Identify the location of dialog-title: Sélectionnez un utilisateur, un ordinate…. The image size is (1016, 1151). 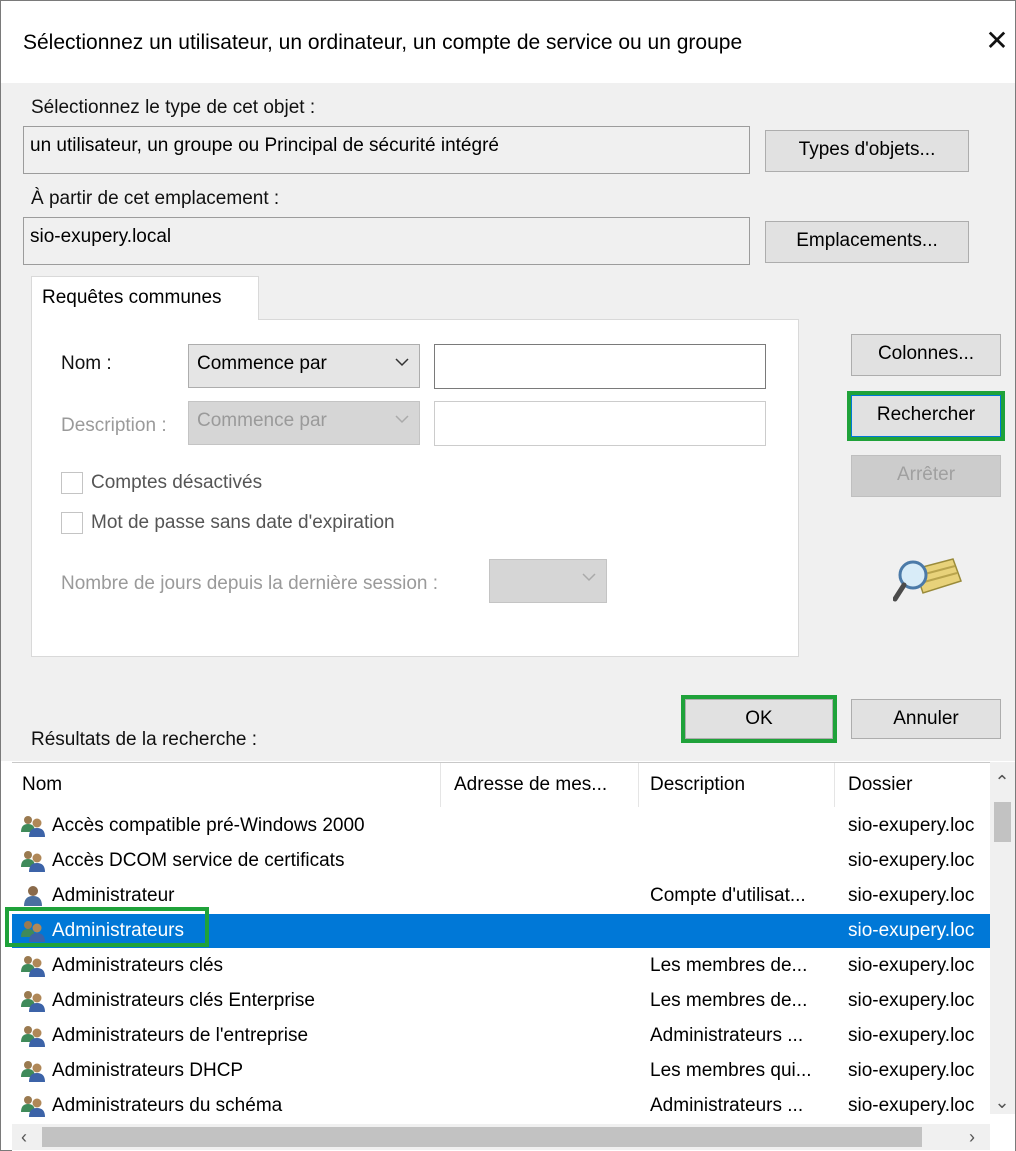
(383, 42).